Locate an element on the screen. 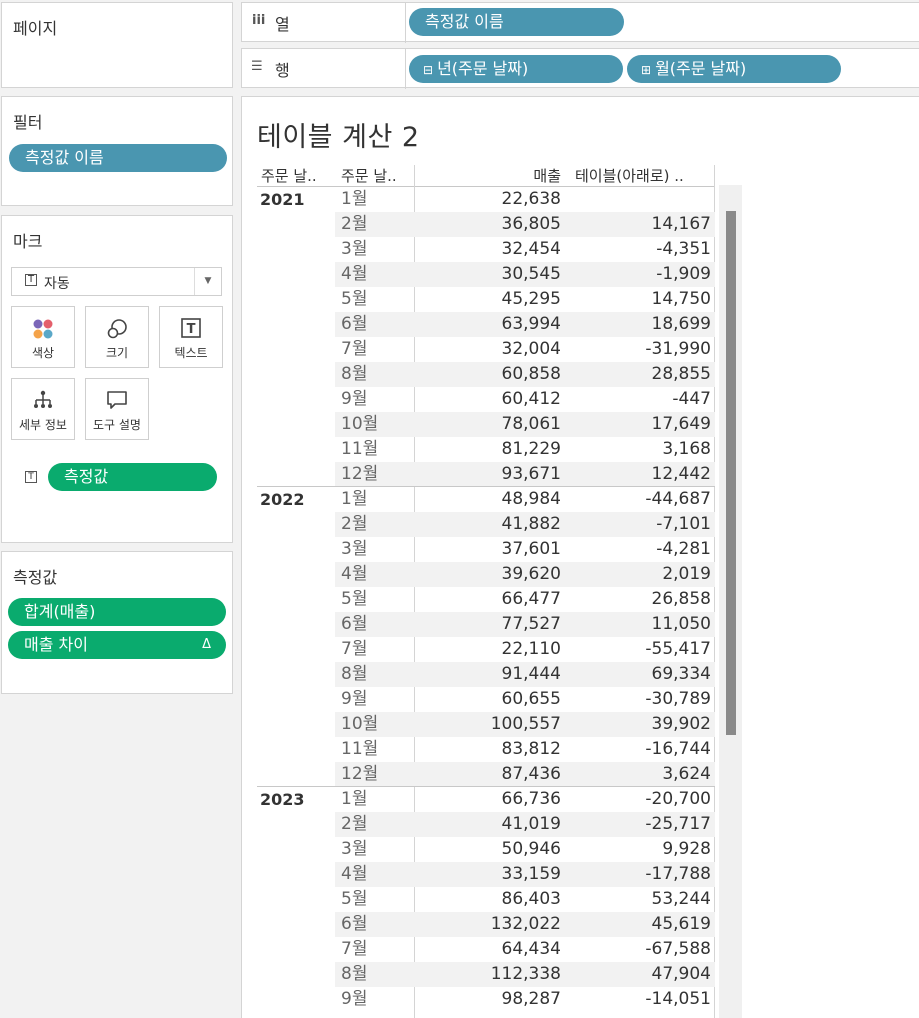 The image size is (919, 1018). color-button: 색상 is located at coordinates (43, 337).